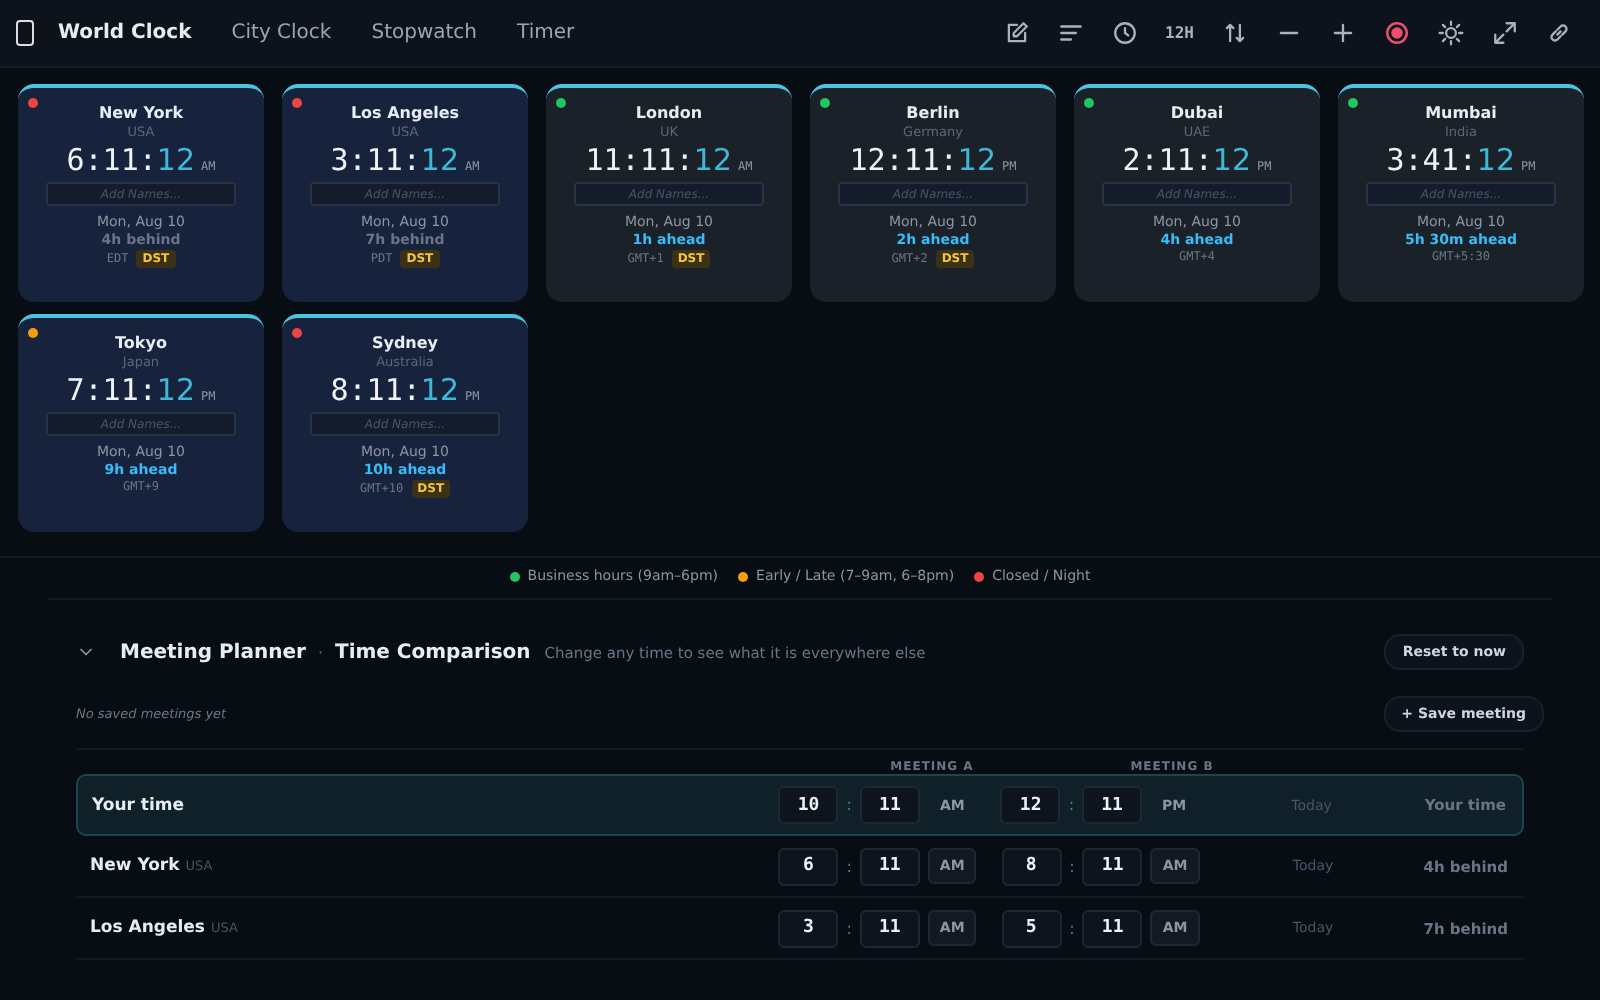 This screenshot has height=1000, width=1600. I want to click on clock-time: 7:11:, so click(111, 390).